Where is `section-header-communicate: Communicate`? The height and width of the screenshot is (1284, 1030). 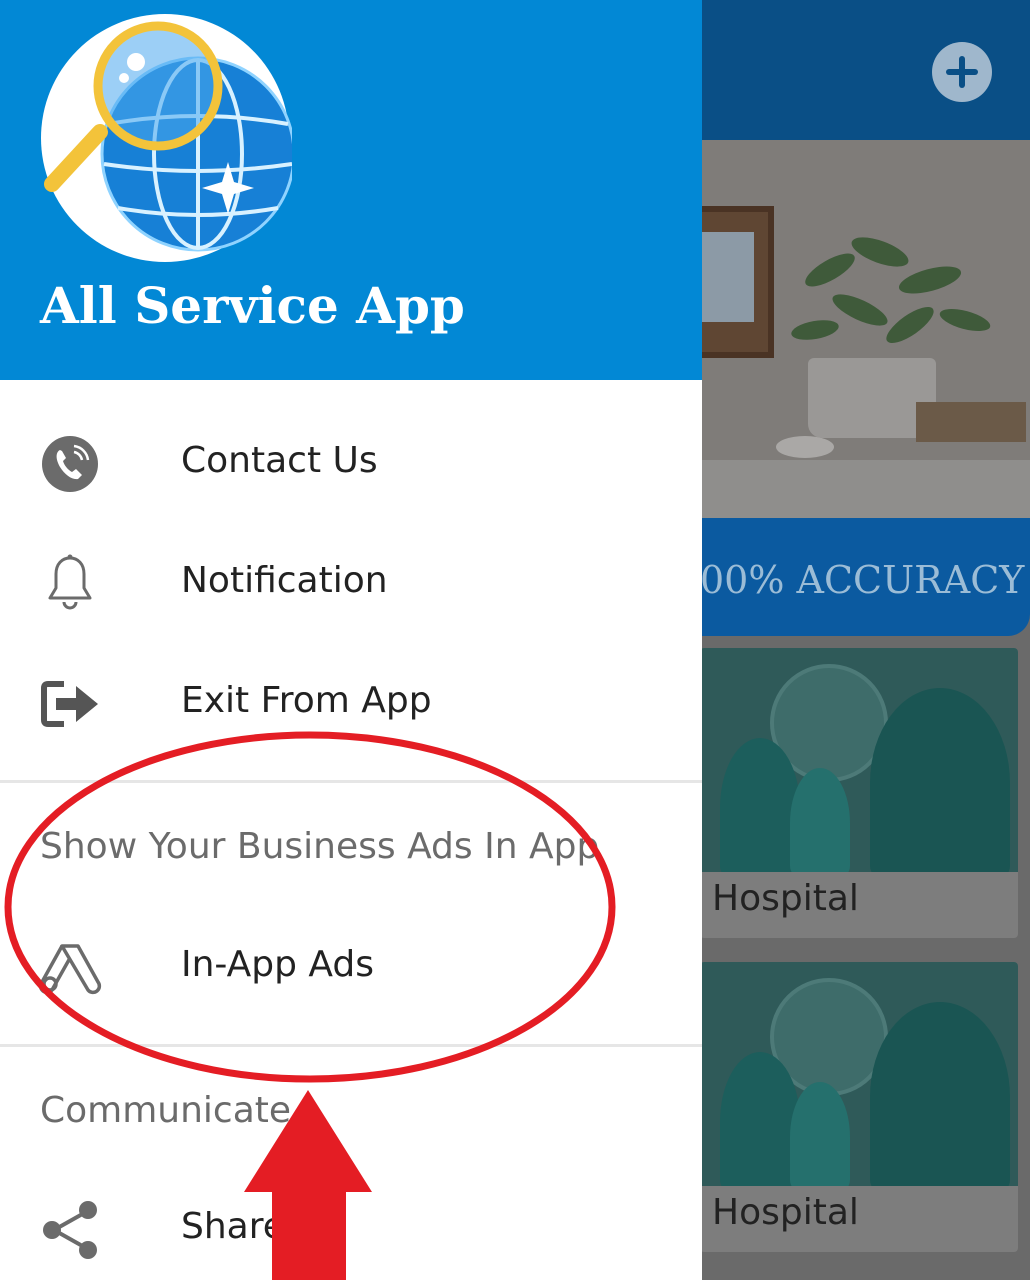 section-header-communicate: Communicate is located at coordinates (166, 1110).